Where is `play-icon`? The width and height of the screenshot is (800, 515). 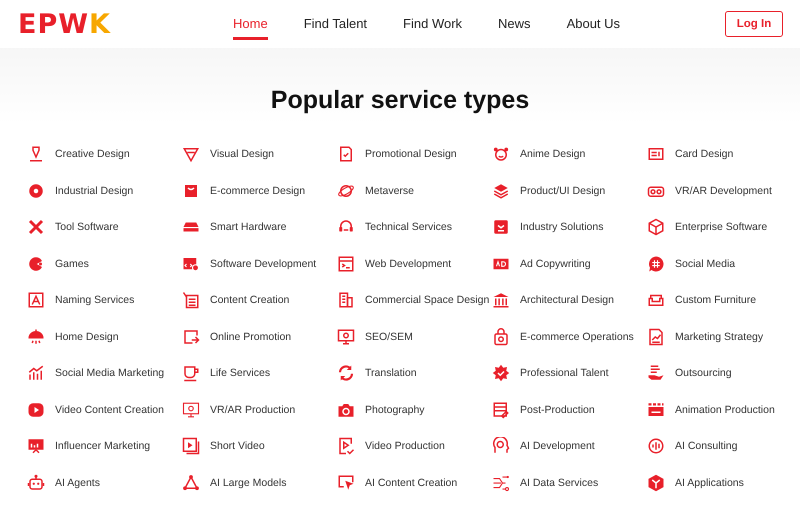 play-icon is located at coordinates (36, 409).